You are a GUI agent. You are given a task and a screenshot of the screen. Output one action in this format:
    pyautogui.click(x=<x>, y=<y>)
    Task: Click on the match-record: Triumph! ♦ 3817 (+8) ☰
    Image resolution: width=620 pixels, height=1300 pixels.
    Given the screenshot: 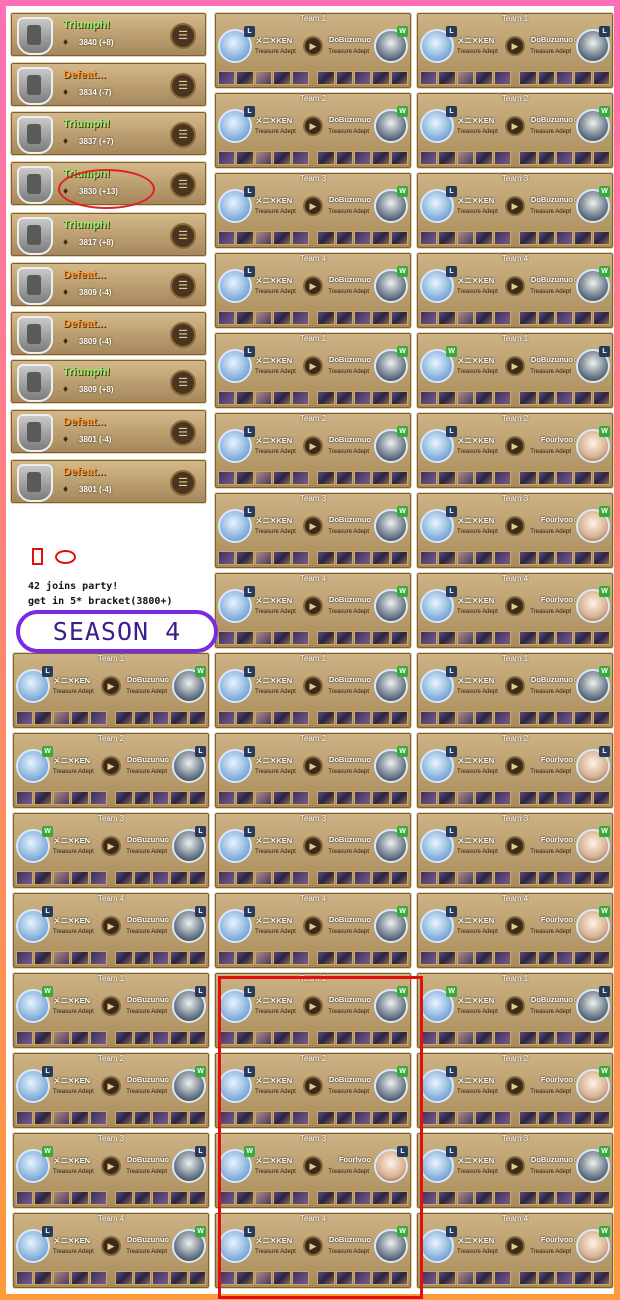 What is the action you would take?
    pyautogui.click(x=108, y=234)
    